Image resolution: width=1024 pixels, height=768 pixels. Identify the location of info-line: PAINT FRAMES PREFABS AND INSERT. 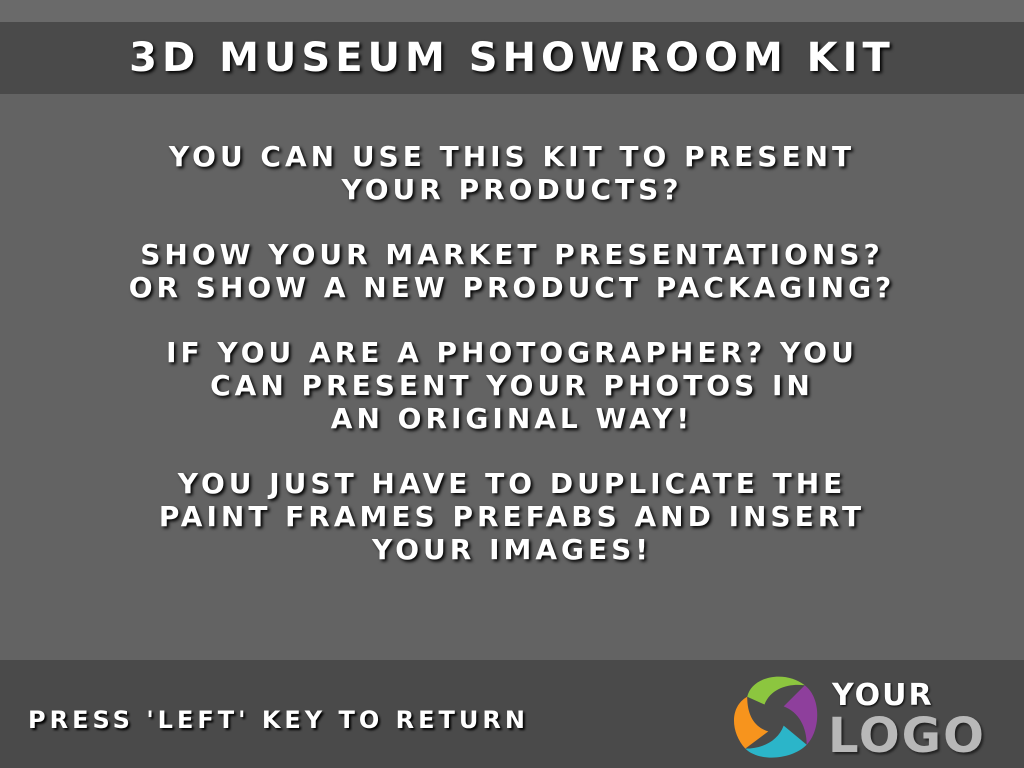
(512, 516).